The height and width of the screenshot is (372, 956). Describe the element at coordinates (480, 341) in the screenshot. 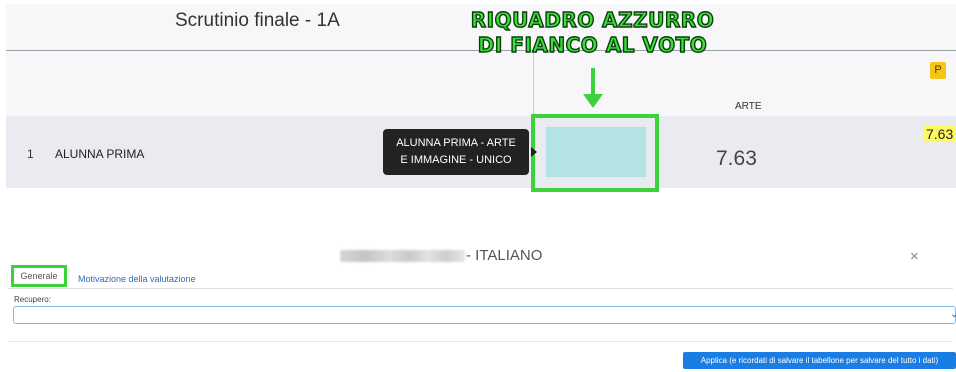

I see `footer-divider` at that location.